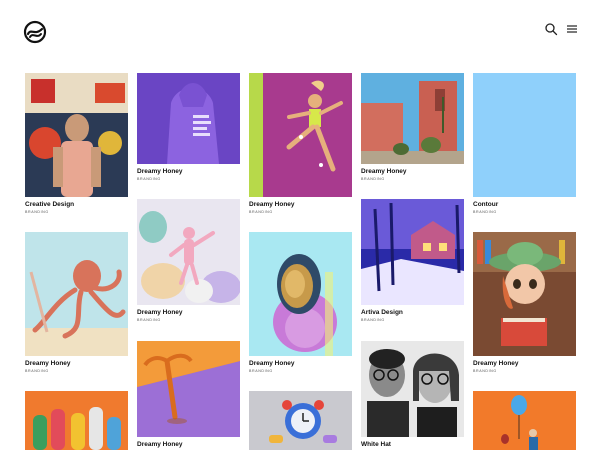 This screenshot has width=600, height=450. I want to click on portfolio-card: Contour BRANDING, so click(524, 144).